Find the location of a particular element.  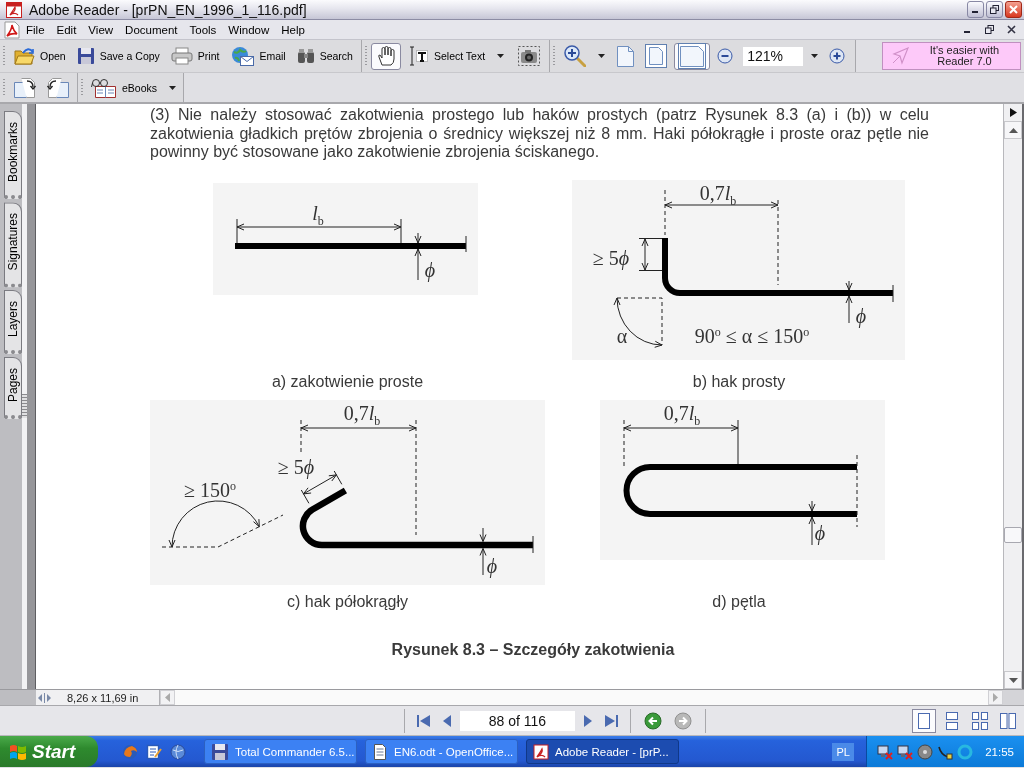

clock: 21:55 is located at coordinates (999, 751).